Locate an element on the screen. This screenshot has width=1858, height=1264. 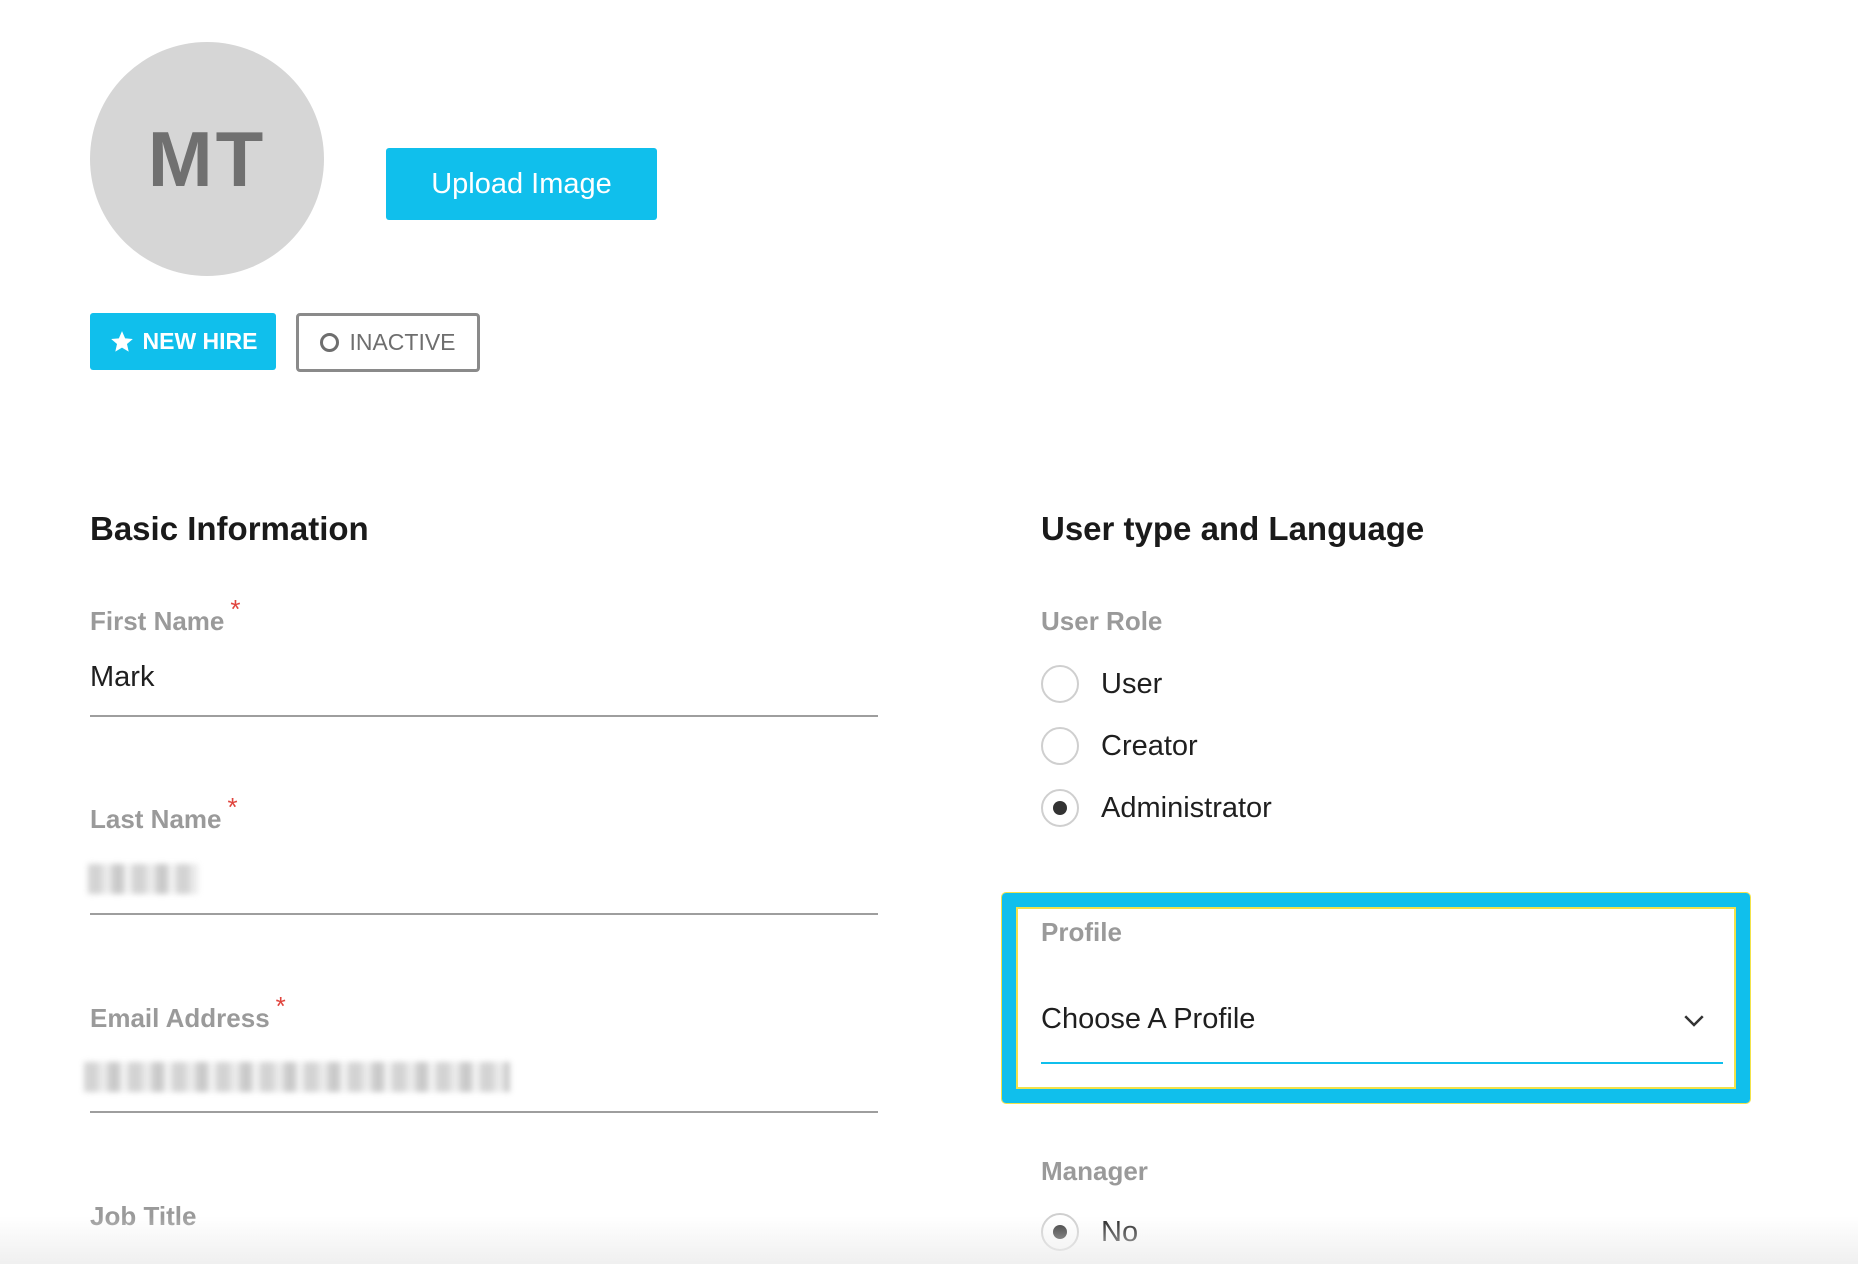
basic-information-heading: Basic Information is located at coordinates (229, 528).